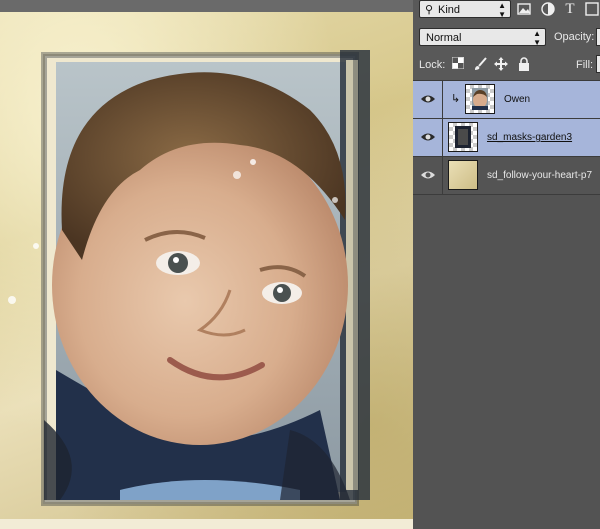  What do you see at coordinates (501, 64) in the screenshot?
I see `lock-move-icon` at bounding box center [501, 64].